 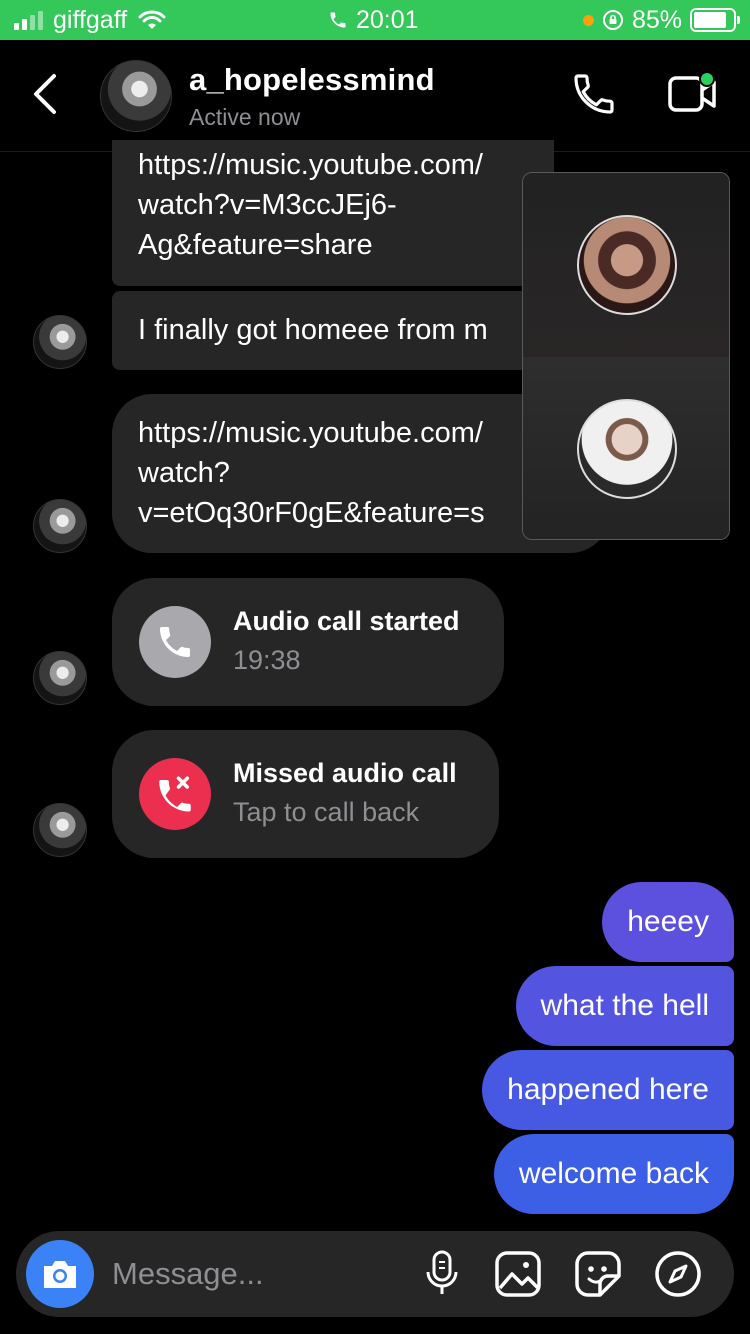 I want to click on mic-in-use-indicator, so click(x=588, y=20).